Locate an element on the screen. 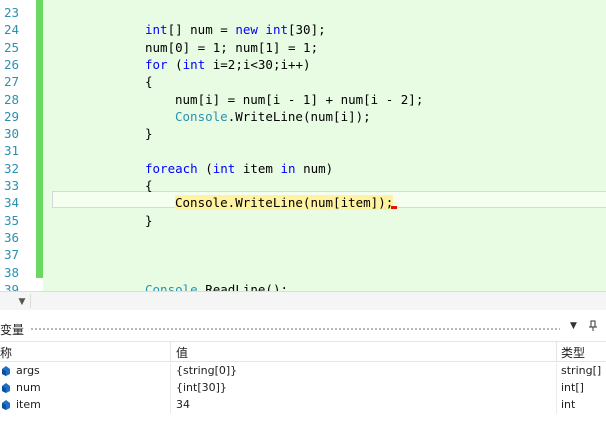 This screenshot has width=606, height=436. code-line: 35} is located at coordinates (303, 220).